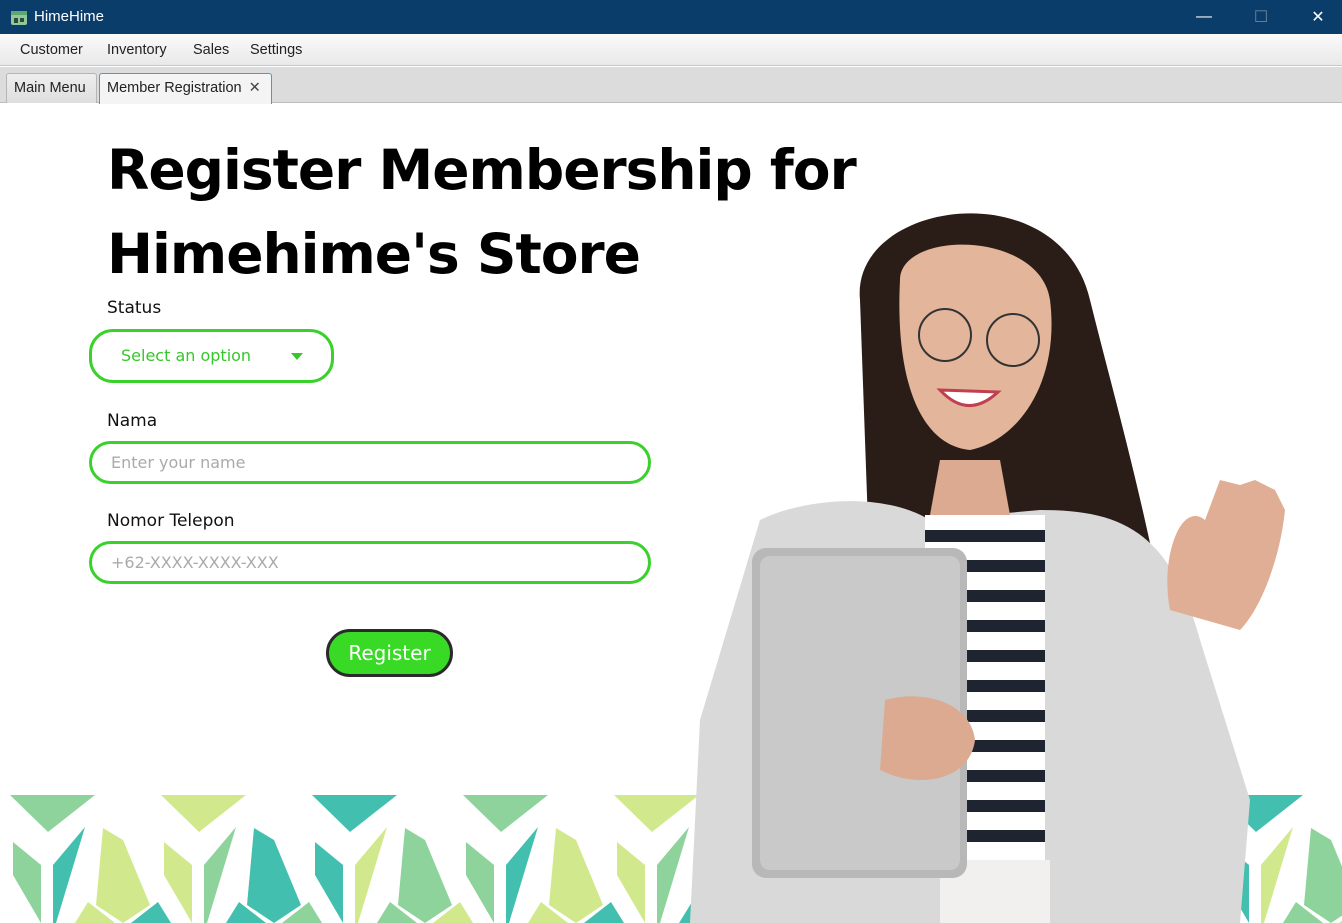 The image size is (1342, 923). I want to click on menu-bar: Customer Inventory Sales Settings, so click(671, 50).